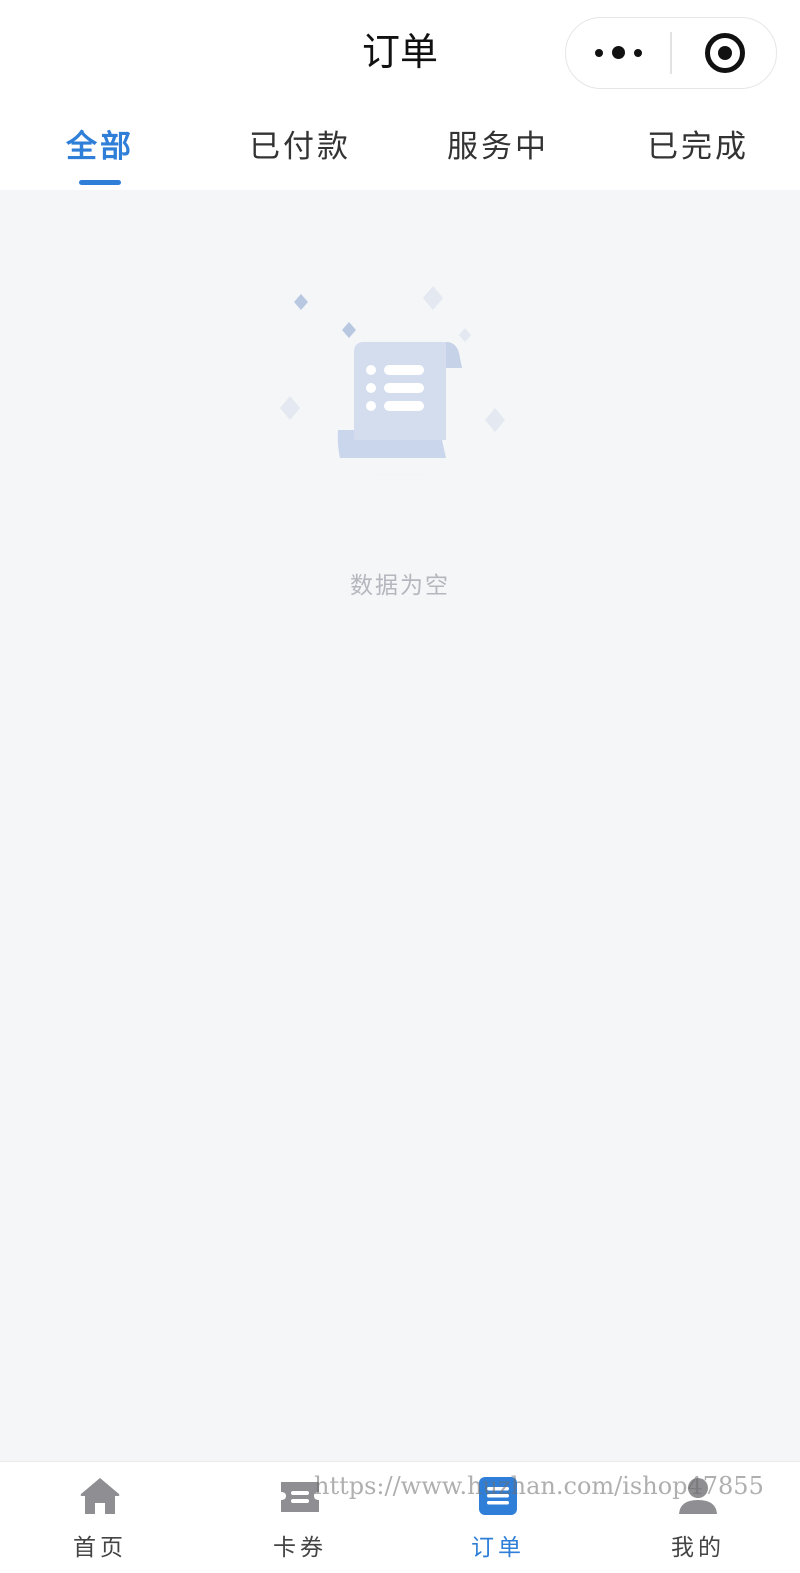 Image resolution: width=800 pixels, height=1573 pixels. What do you see at coordinates (400, 586) in the screenshot?
I see `empty-state-text: 数据为空` at bounding box center [400, 586].